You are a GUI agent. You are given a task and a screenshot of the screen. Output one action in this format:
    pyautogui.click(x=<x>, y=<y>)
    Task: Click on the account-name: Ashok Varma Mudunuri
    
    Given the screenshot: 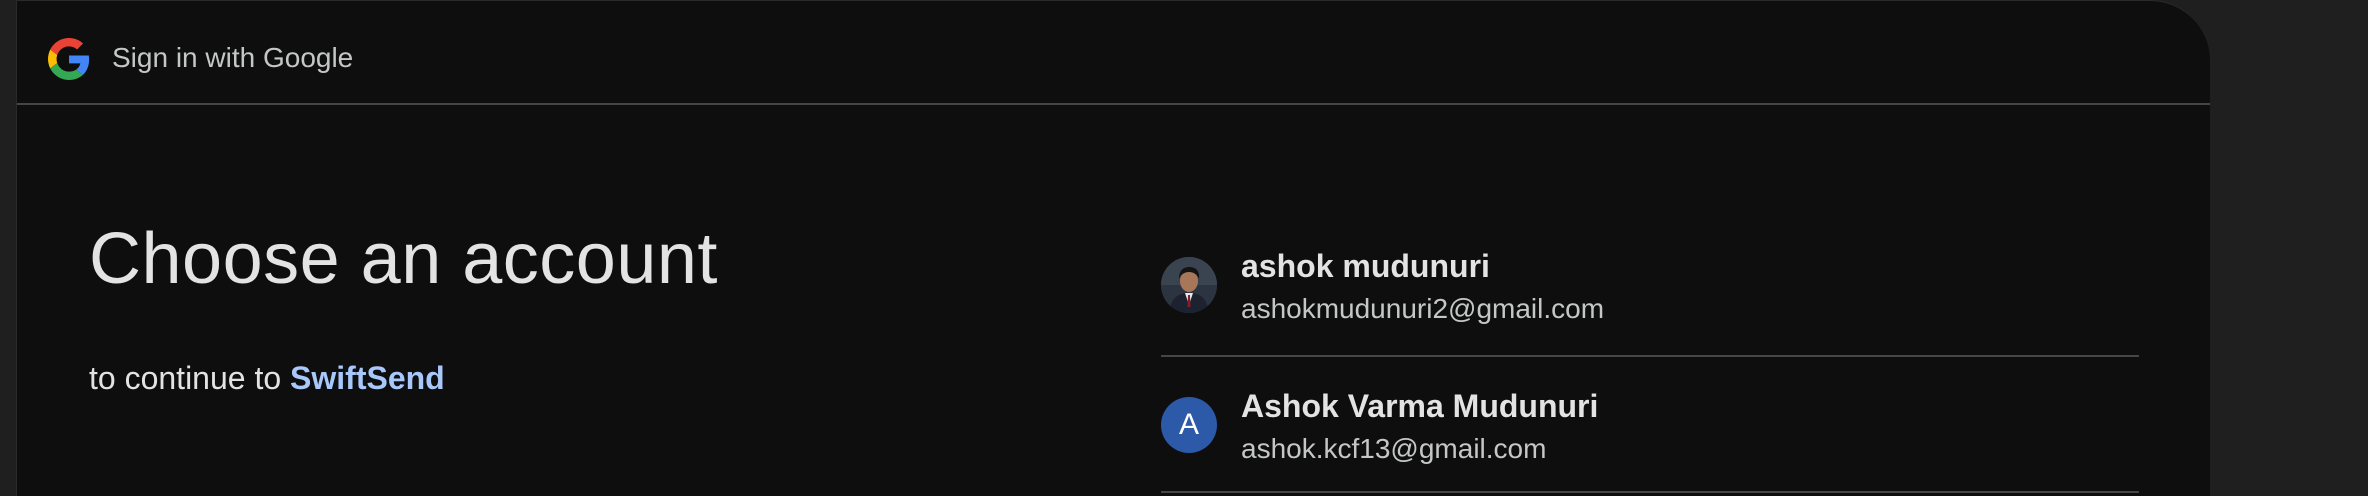 What is the action you would take?
    pyautogui.click(x=1420, y=406)
    